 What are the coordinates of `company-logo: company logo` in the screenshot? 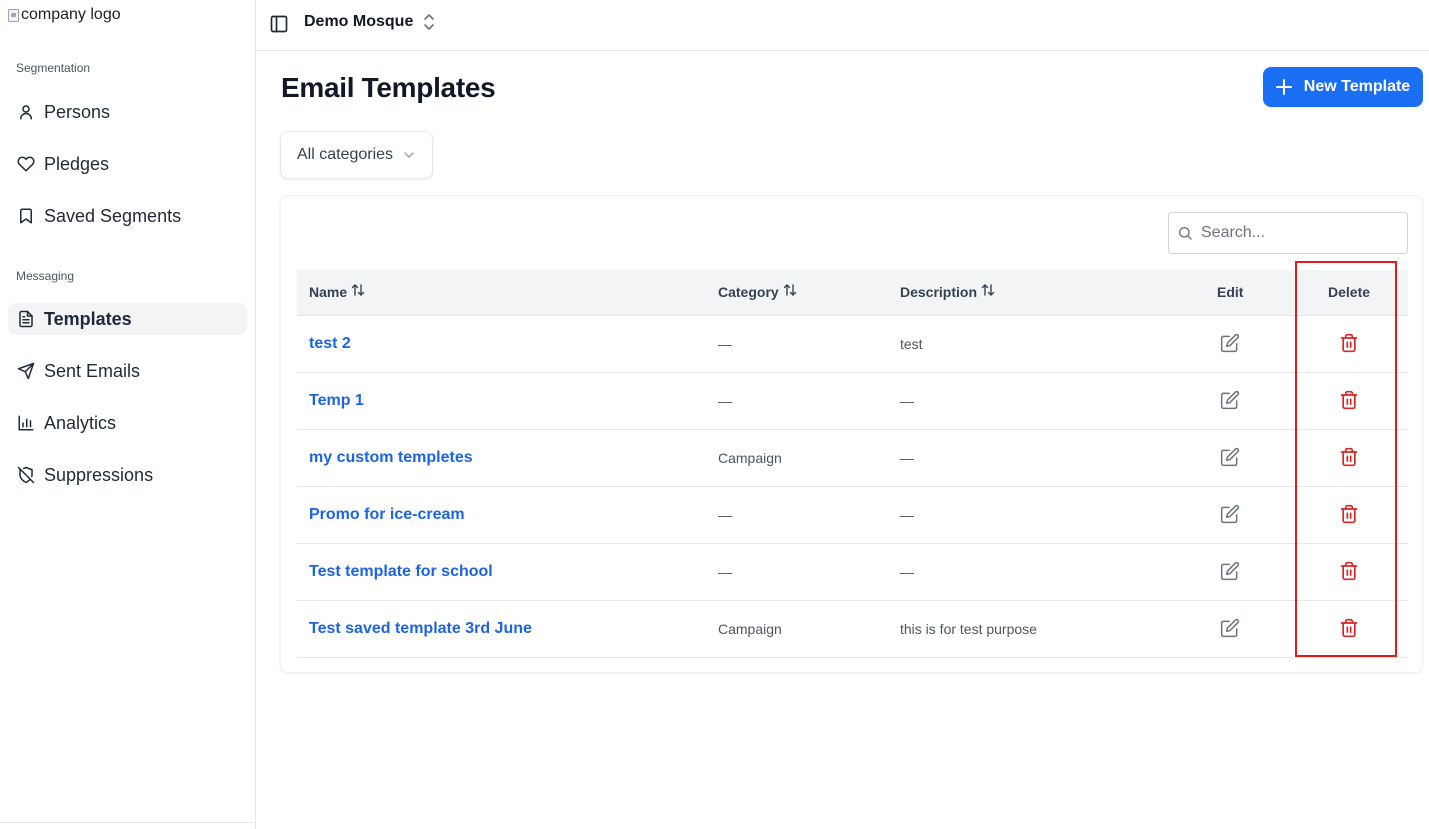 It's located at (64, 15).